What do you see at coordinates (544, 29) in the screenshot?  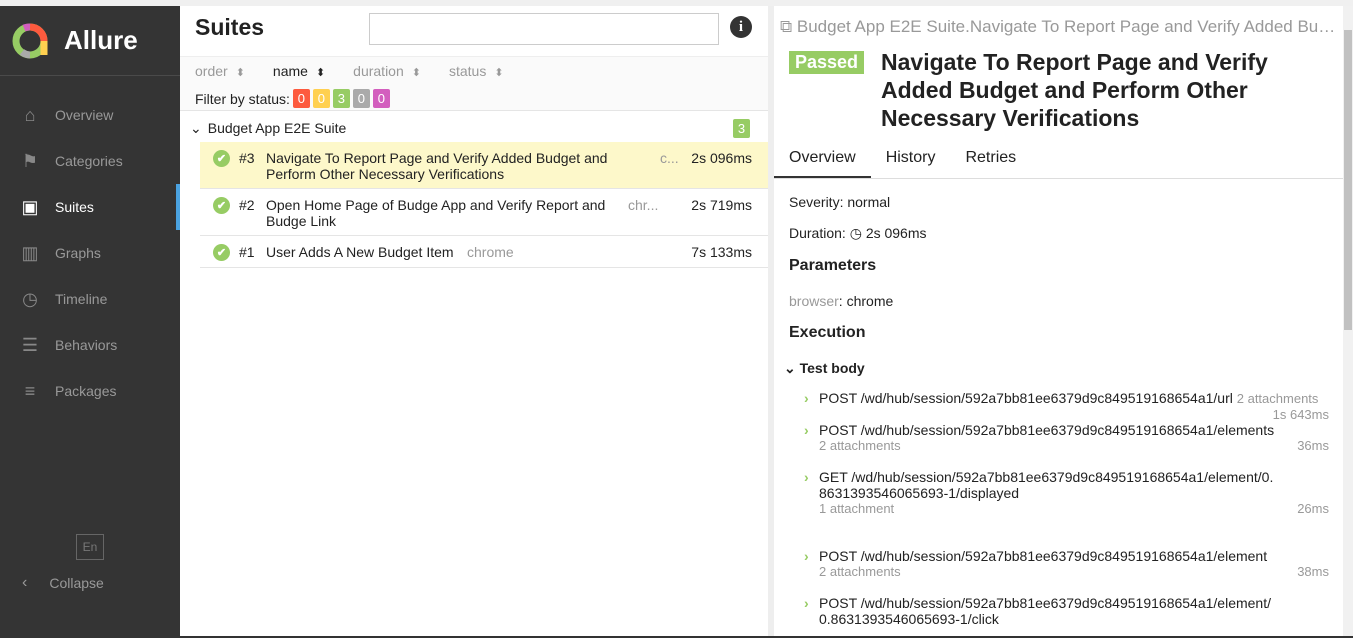 I see `search-input` at bounding box center [544, 29].